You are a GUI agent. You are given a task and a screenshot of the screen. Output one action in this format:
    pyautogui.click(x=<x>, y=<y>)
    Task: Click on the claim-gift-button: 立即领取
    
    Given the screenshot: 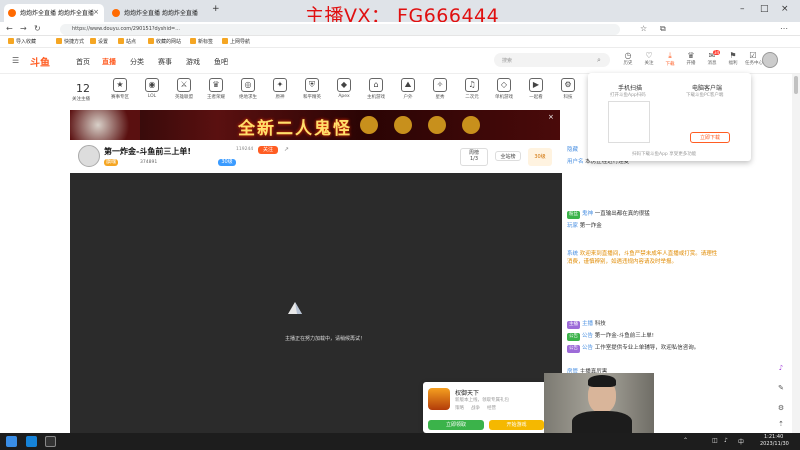 What is the action you would take?
    pyautogui.click(x=456, y=425)
    